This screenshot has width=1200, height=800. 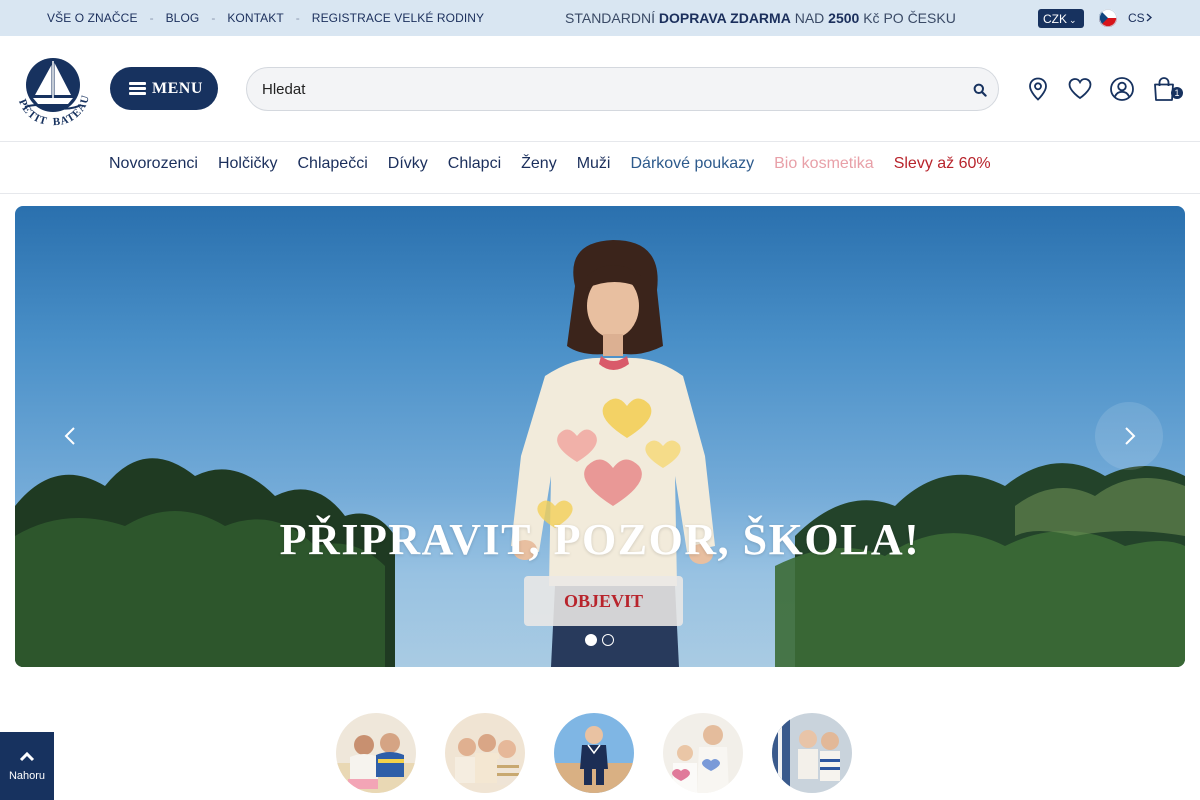 What do you see at coordinates (692, 164) in the screenshot?
I see `nav-item-gift-vouchers: Dárkové poukazy` at bounding box center [692, 164].